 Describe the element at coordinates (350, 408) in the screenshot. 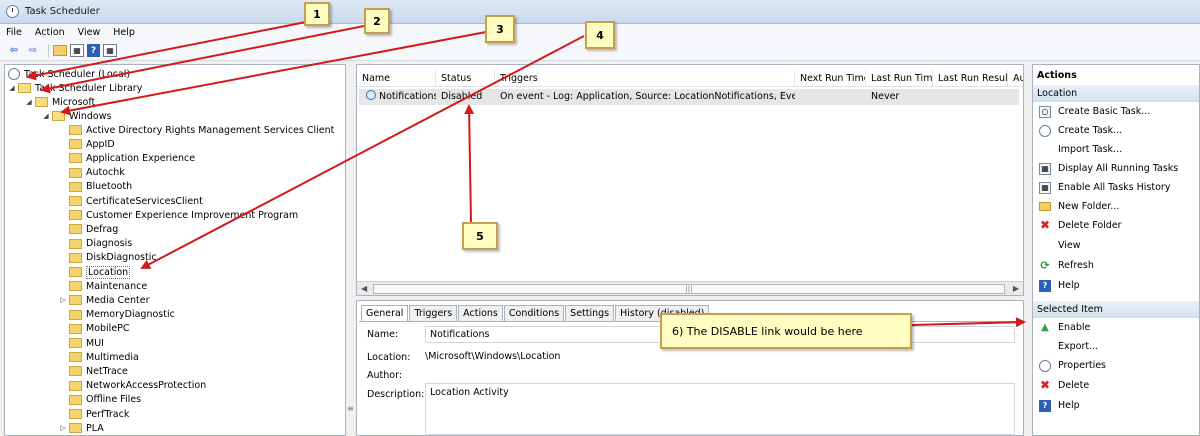

I see `splitter-grip-icon: ≡` at that location.